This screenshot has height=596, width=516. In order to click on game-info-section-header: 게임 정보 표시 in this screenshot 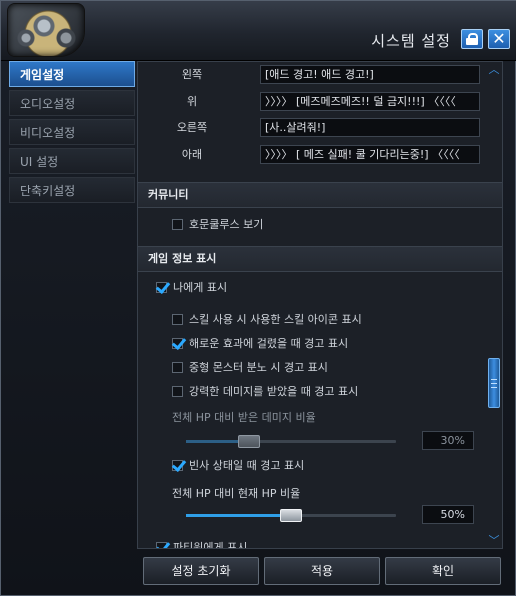, I will do `click(320, 259)`.